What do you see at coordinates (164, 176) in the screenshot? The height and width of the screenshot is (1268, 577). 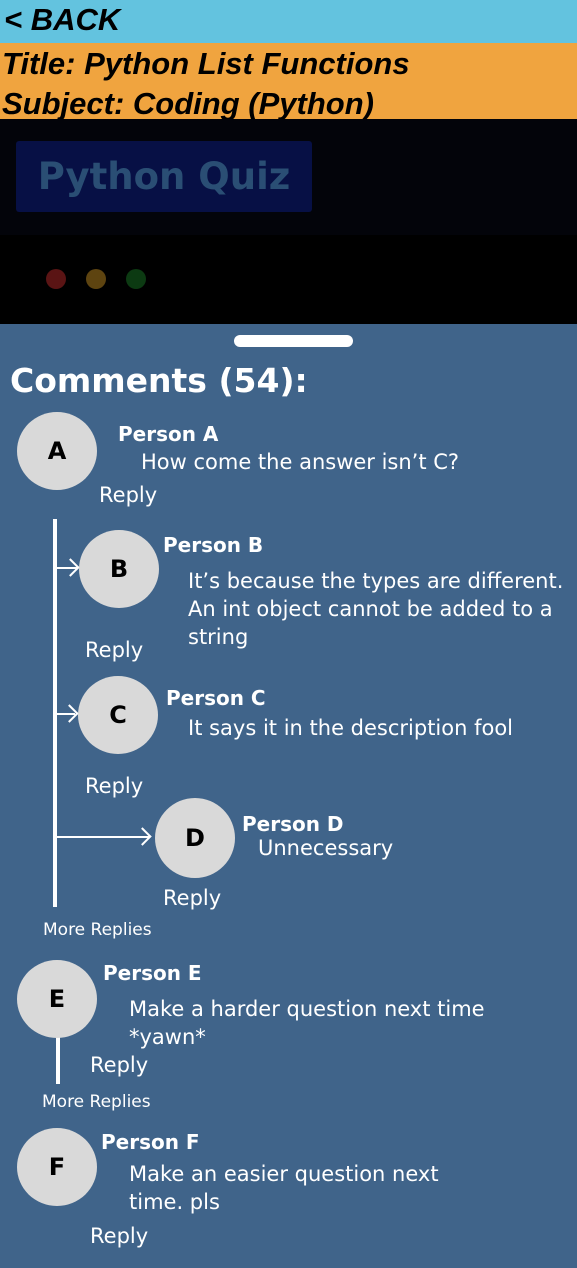 I see `quiz-banner-title: Python Quiz` at bounding box center [164, 176].